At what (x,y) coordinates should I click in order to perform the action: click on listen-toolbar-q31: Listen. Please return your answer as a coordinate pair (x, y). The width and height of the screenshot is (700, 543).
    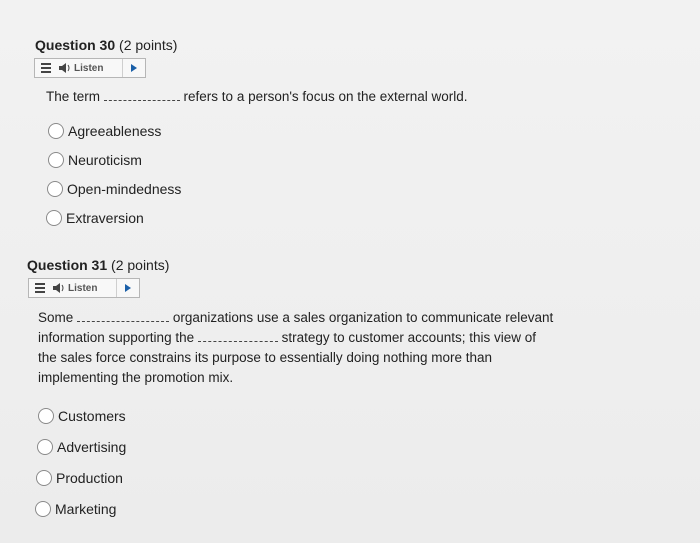
    Looking at the image, I should click on (84, 288).